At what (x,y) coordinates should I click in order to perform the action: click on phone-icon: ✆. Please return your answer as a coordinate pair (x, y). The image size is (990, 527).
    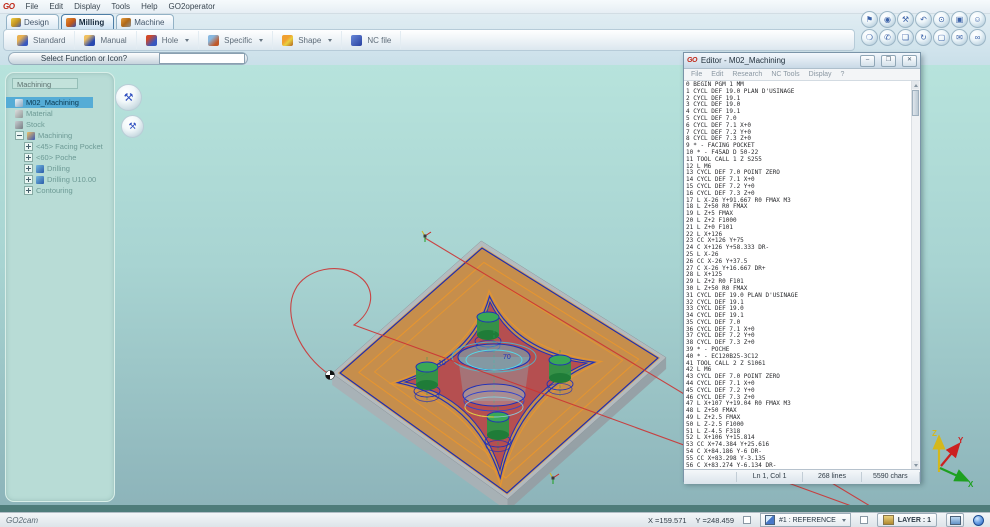
    Looking at the image, I should click on (887, 37).